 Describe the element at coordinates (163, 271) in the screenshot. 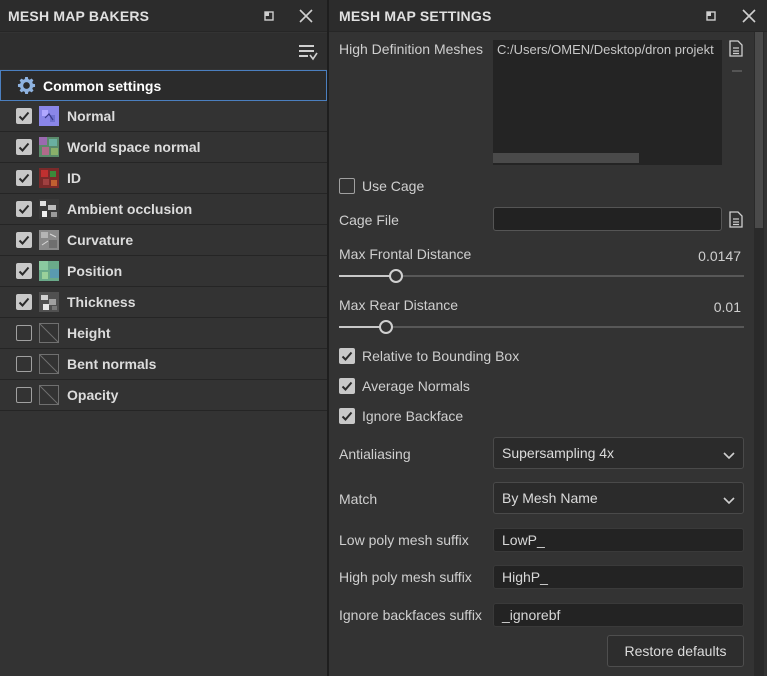

I see `baker-item-position: Position` at that location.